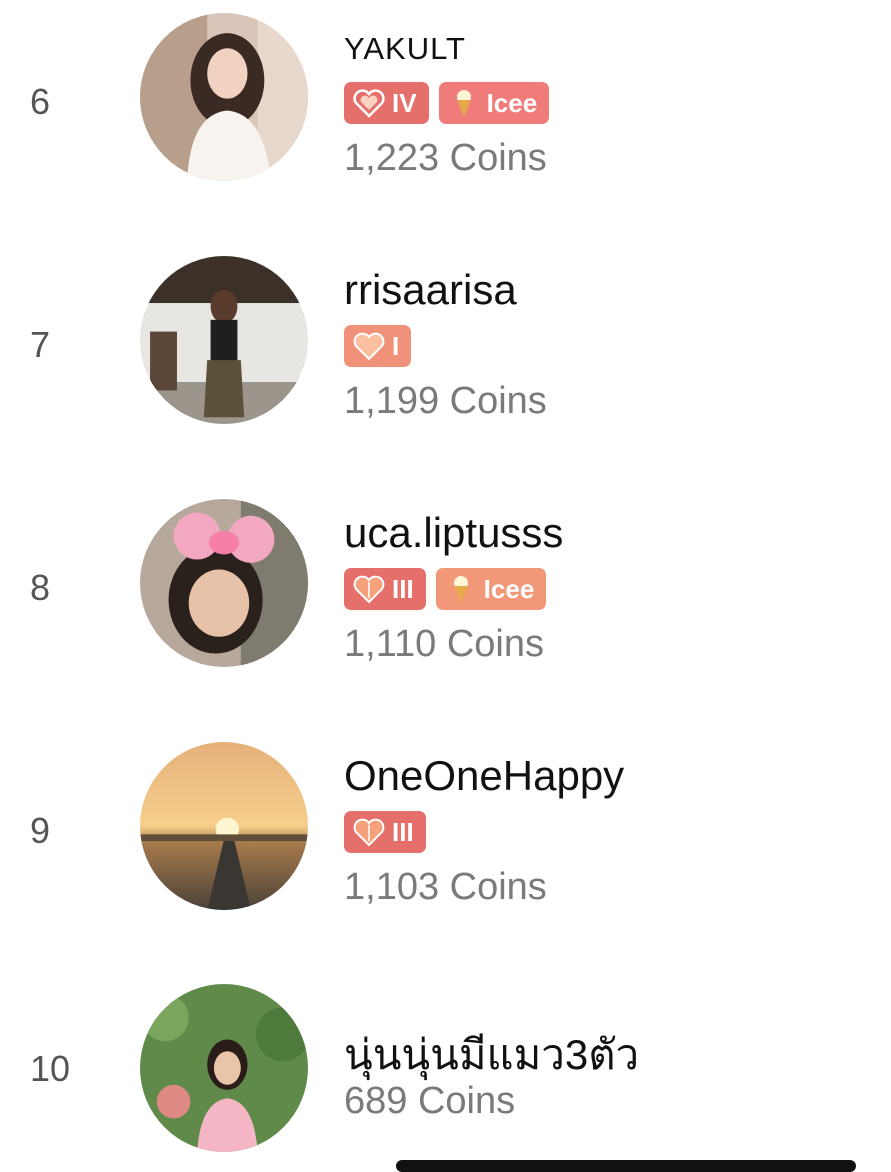 This screenshot has height=1172, width=891. I want to click on badge-list: III, so click(385, 832).